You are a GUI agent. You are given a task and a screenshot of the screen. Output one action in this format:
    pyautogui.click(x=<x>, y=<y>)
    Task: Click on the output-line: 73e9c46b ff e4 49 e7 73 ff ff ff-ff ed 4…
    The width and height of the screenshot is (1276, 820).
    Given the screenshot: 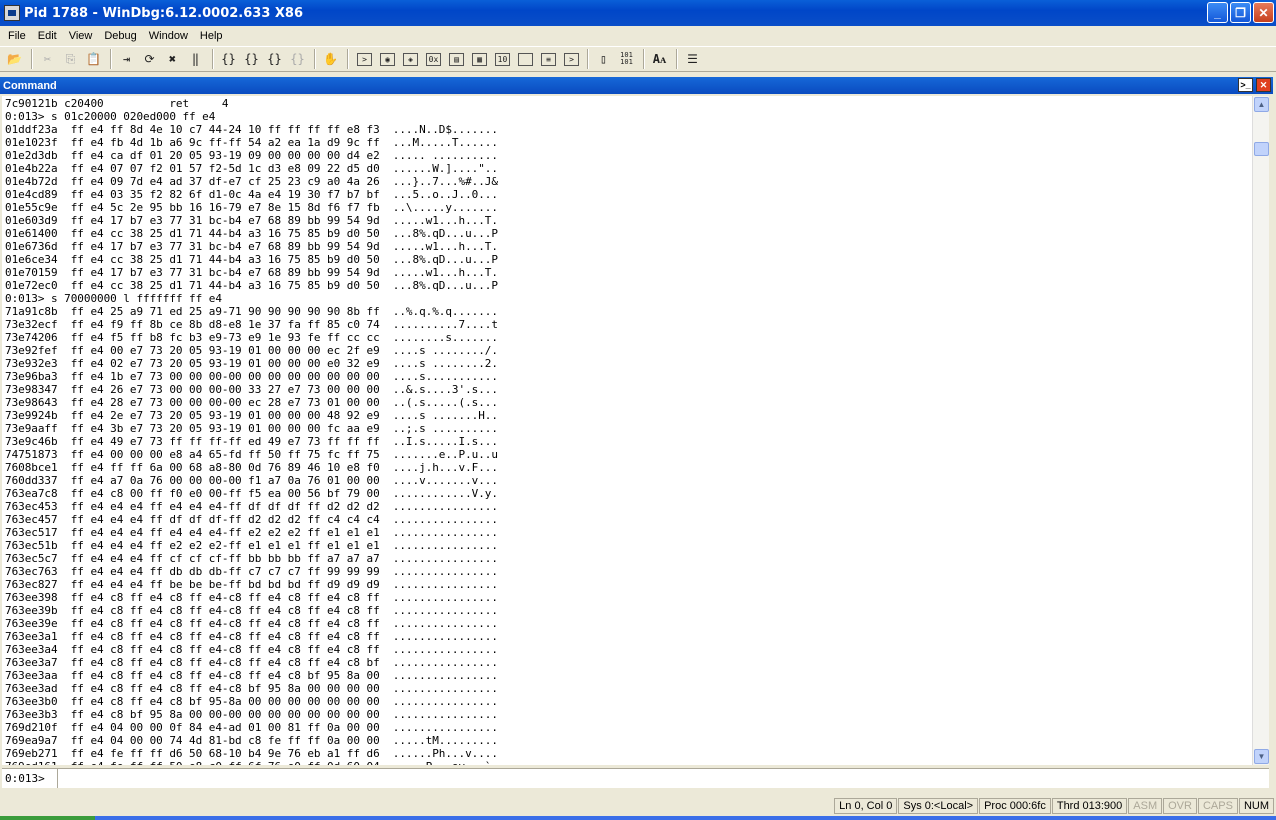 What is the action you would take?
    pyautogui.click(x=251, y=441)
    